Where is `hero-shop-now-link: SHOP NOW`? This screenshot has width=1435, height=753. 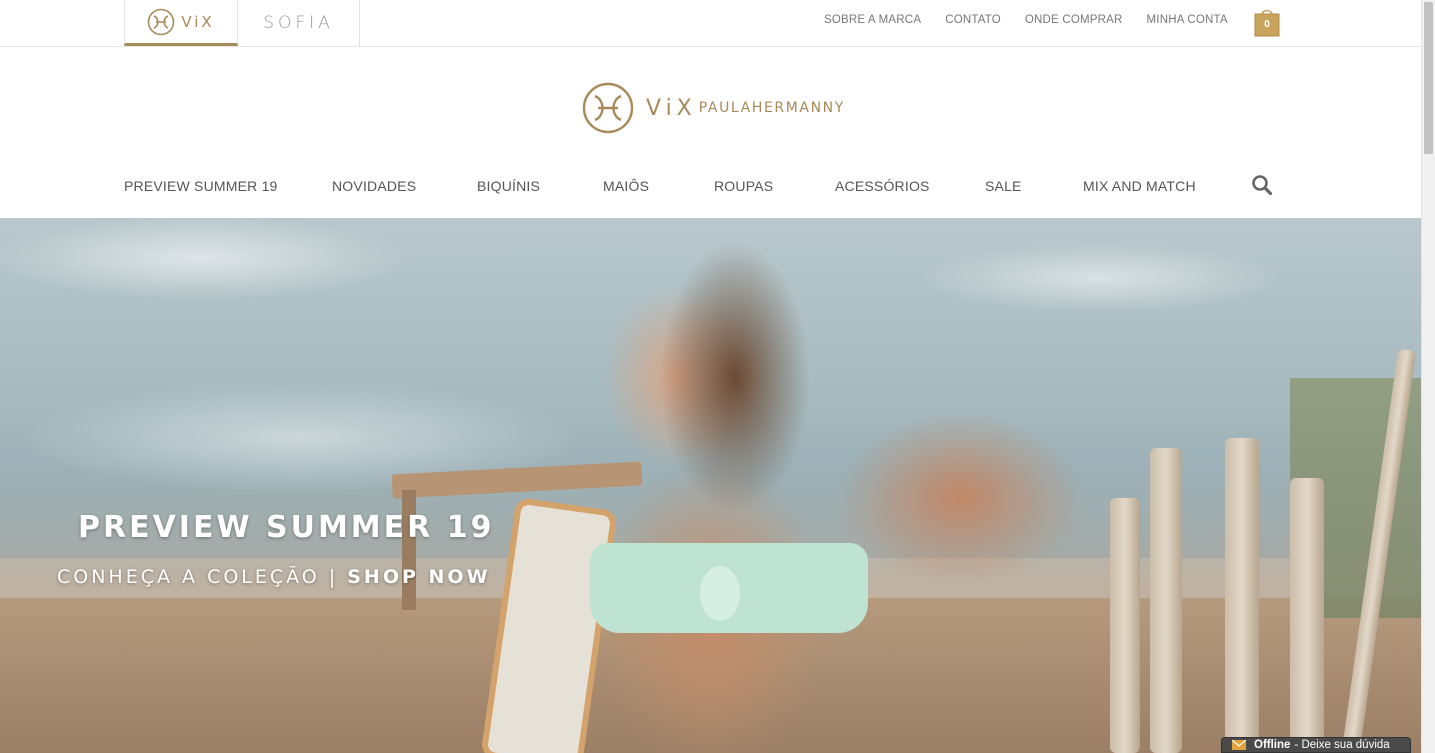
hero-shop-now-link: SHOP NOW is located at coordinates (418, 577).